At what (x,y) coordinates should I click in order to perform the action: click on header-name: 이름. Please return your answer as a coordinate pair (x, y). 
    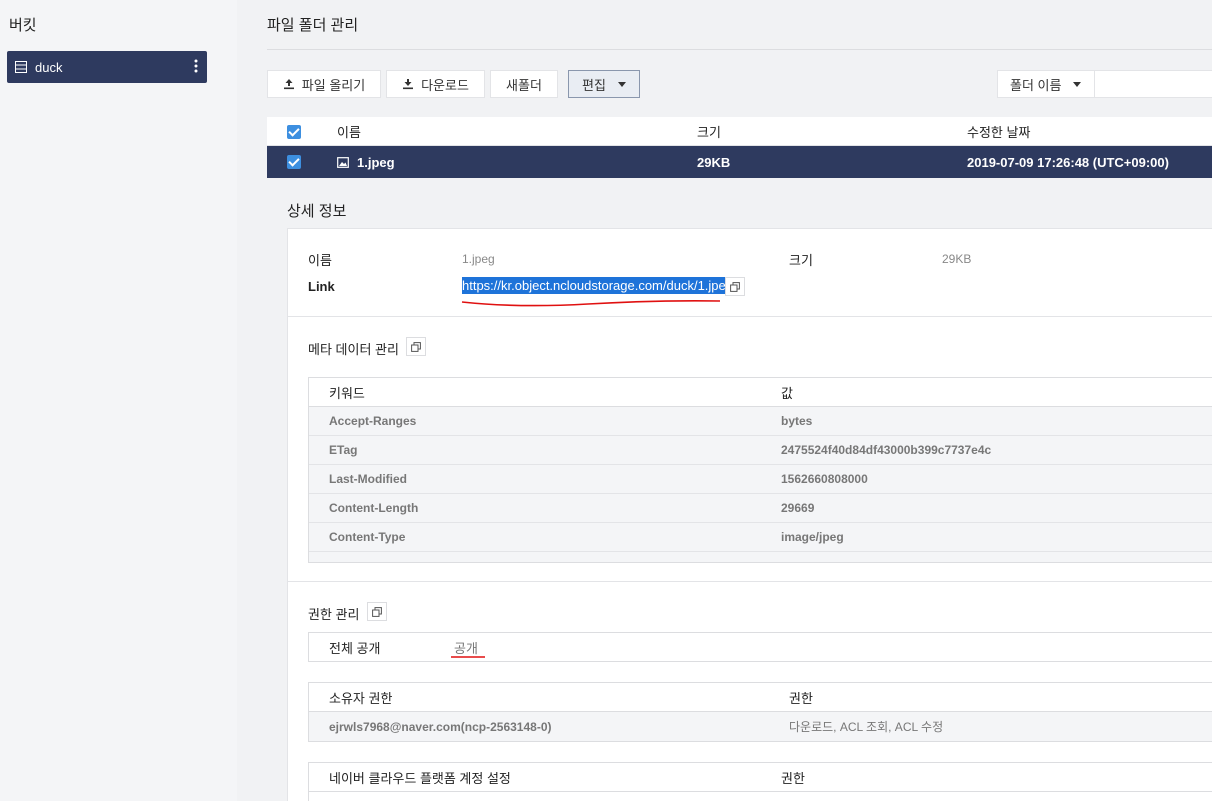
    Looking at the image, I should click on (349, 131).